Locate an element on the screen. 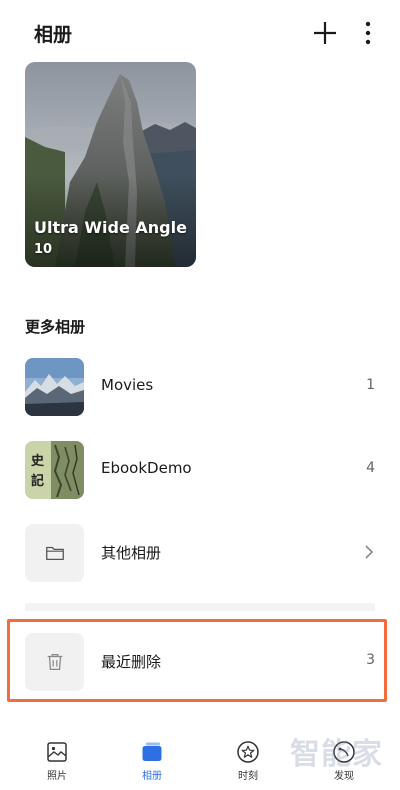 The width and height of the screenshot is (400, 790). watermark: 智能家 is located at coordinates (343, 757).